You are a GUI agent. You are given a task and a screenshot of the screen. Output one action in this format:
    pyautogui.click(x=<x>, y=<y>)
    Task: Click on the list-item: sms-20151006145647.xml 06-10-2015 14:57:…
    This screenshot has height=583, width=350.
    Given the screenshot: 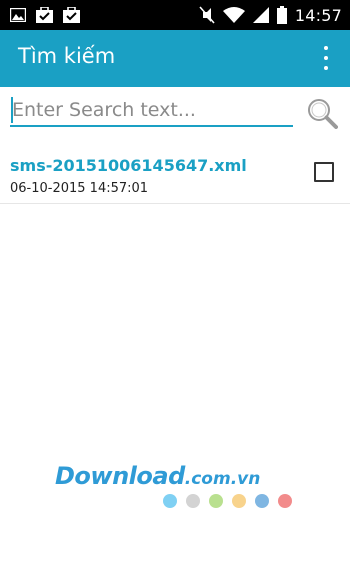 What is the action you would take?
    pyautogui.click(x=175, y=176)
    